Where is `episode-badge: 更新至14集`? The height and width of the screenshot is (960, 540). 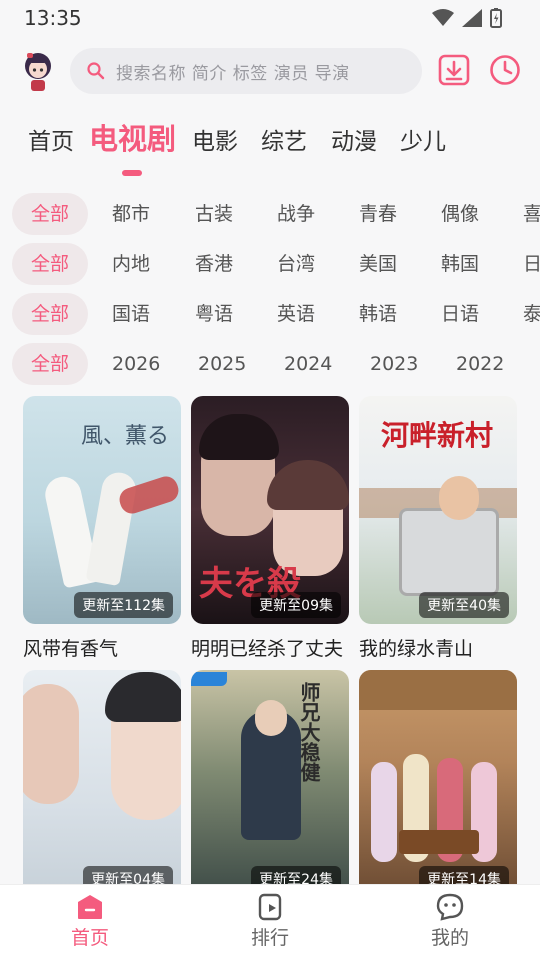
episode-badge: 更新至14集 is located at coordinates (464, 875).